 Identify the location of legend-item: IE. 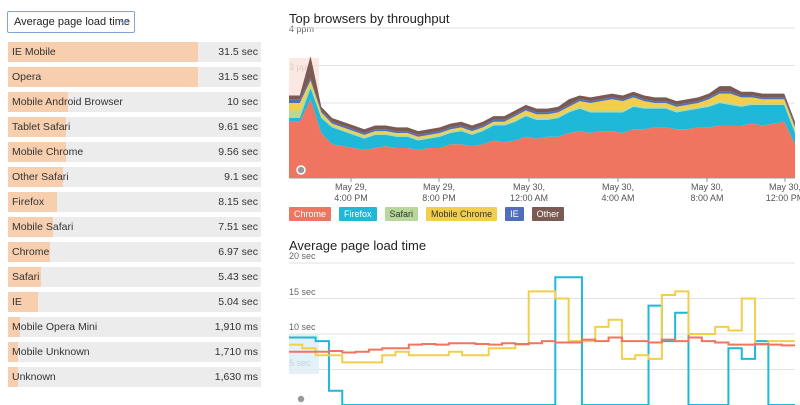
(514, 214).